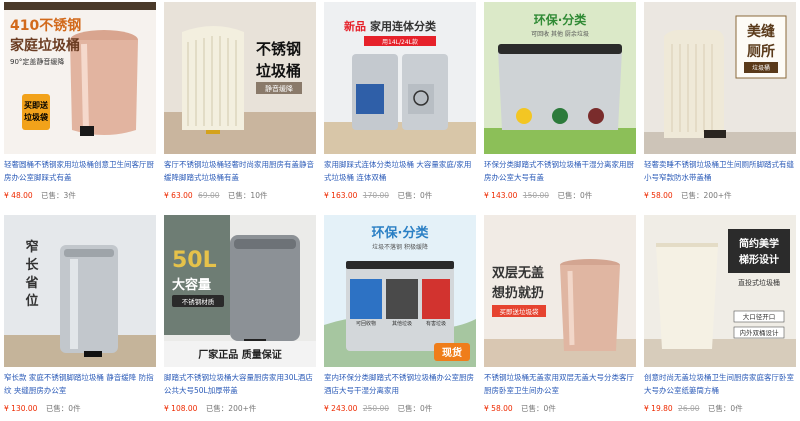  I want to click on overlay-caption: 垃圾不落钢 积极缓降, so click(400, 247).